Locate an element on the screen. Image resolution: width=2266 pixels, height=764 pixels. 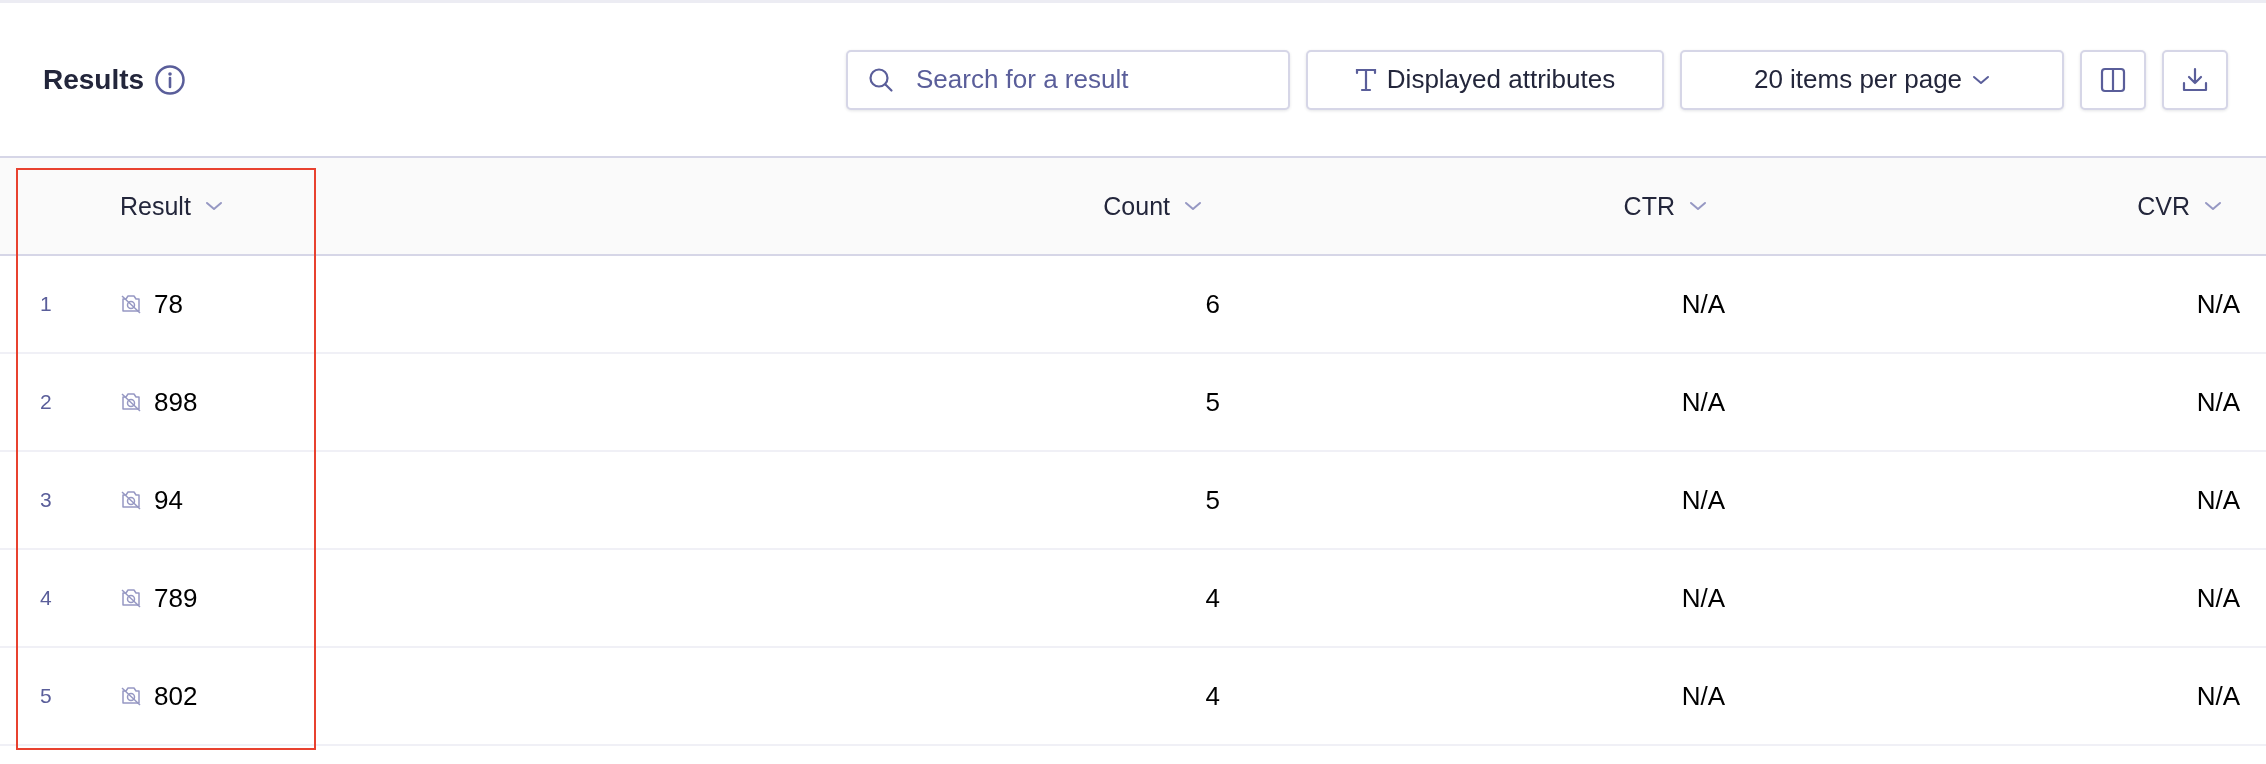
columns-icon is located at coordinates (2113, 79).